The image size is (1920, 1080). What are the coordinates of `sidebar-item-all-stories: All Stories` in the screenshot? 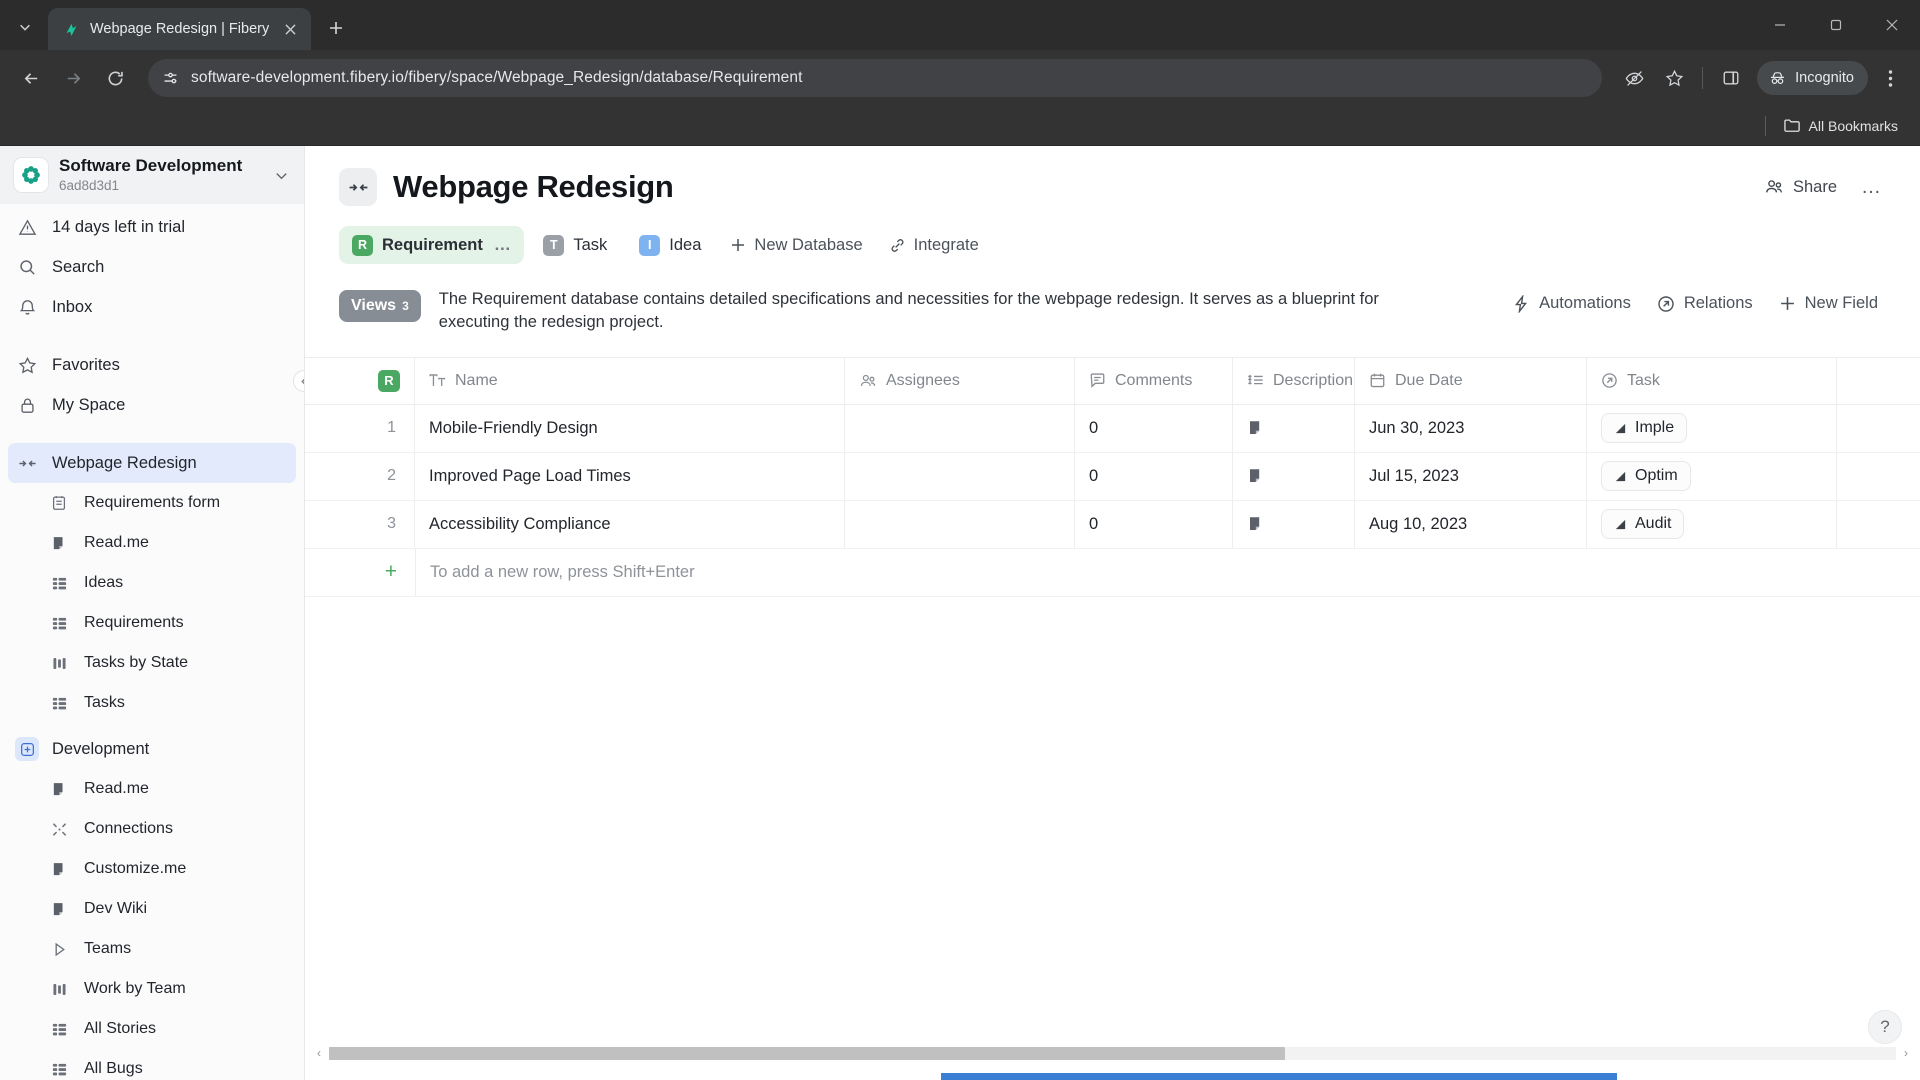 It's located at (152, 1029).